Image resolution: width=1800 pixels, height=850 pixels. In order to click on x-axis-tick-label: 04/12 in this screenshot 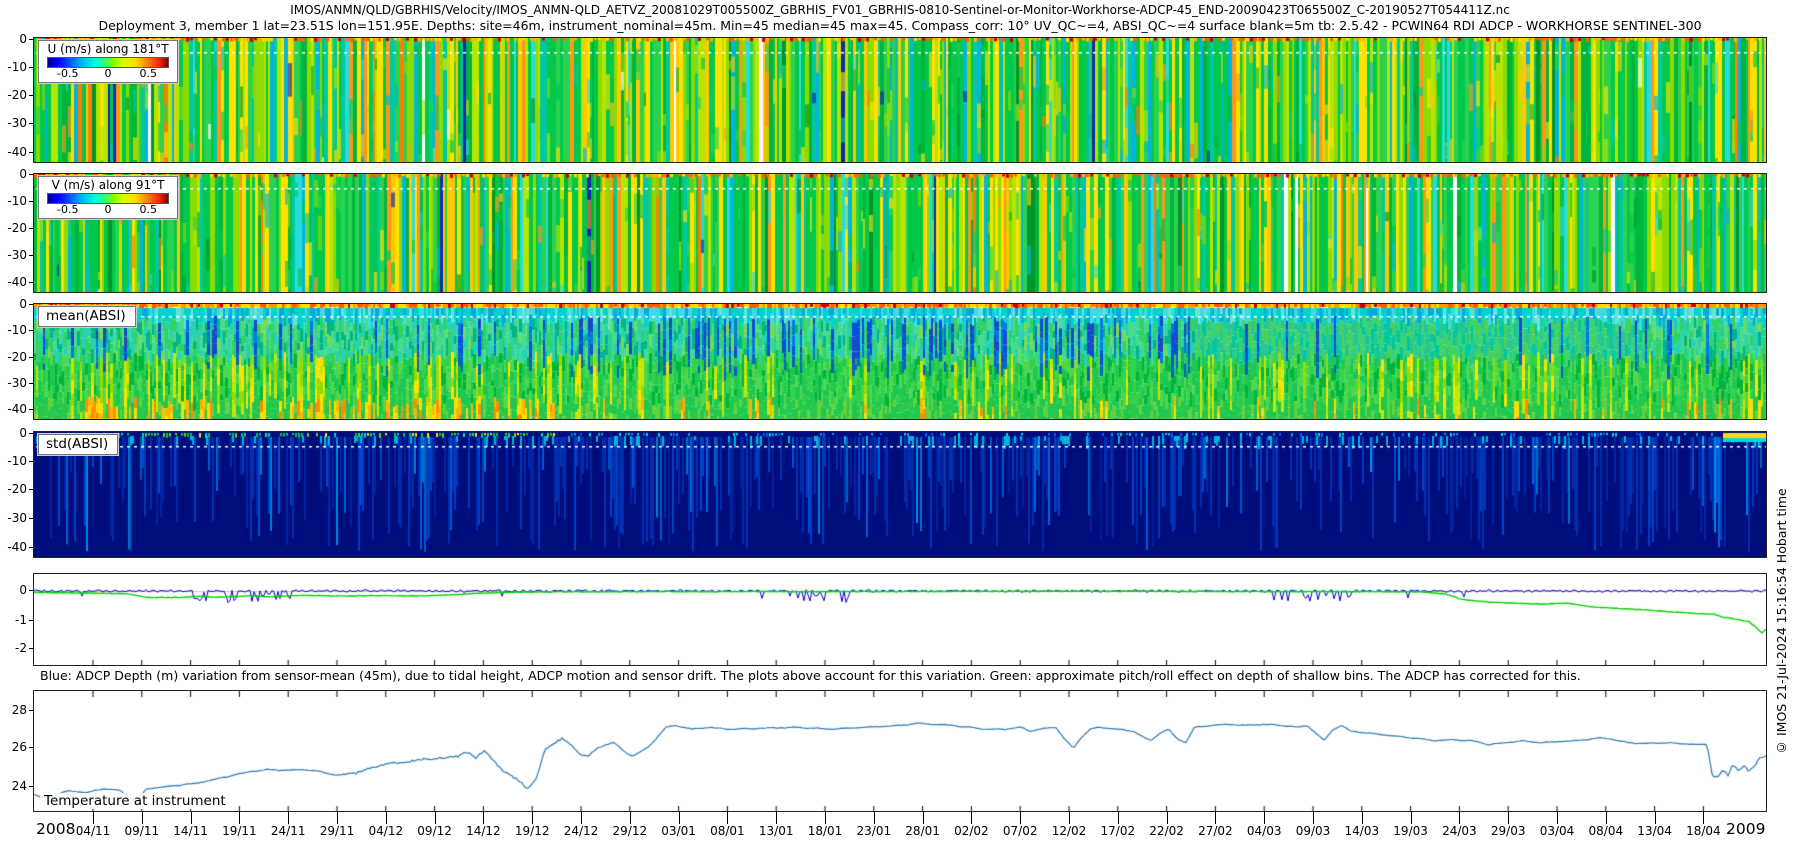, I will do `click(386, 831)`.